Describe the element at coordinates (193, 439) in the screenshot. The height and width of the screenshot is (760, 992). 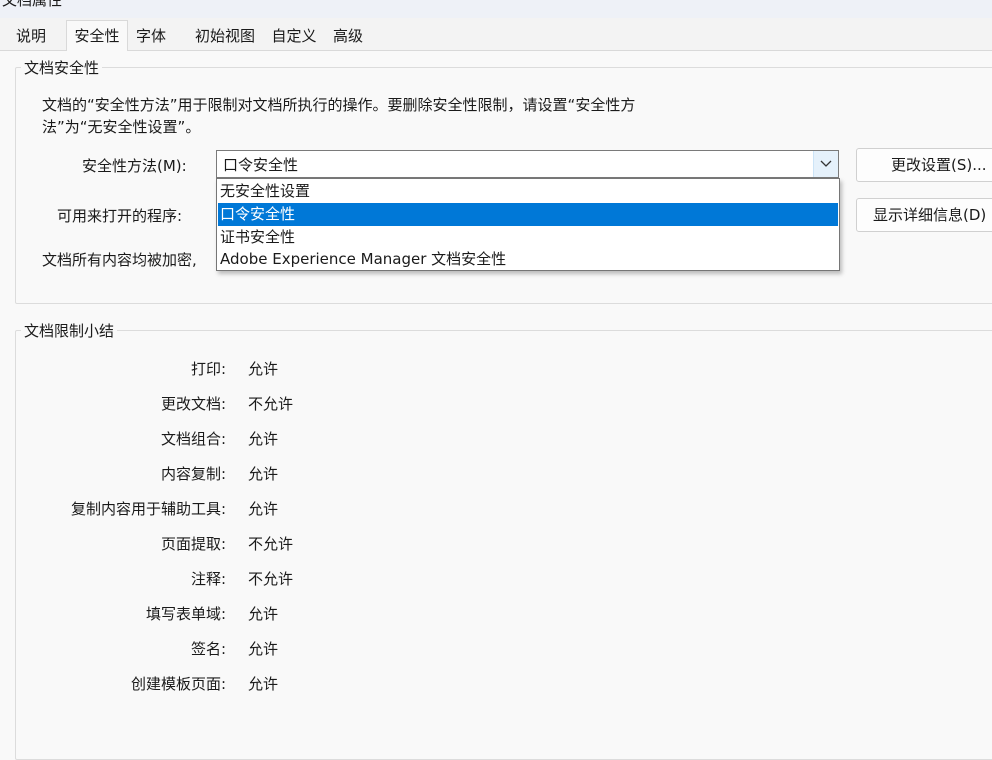
I see `restriction-label: 文档组合:` at that location.